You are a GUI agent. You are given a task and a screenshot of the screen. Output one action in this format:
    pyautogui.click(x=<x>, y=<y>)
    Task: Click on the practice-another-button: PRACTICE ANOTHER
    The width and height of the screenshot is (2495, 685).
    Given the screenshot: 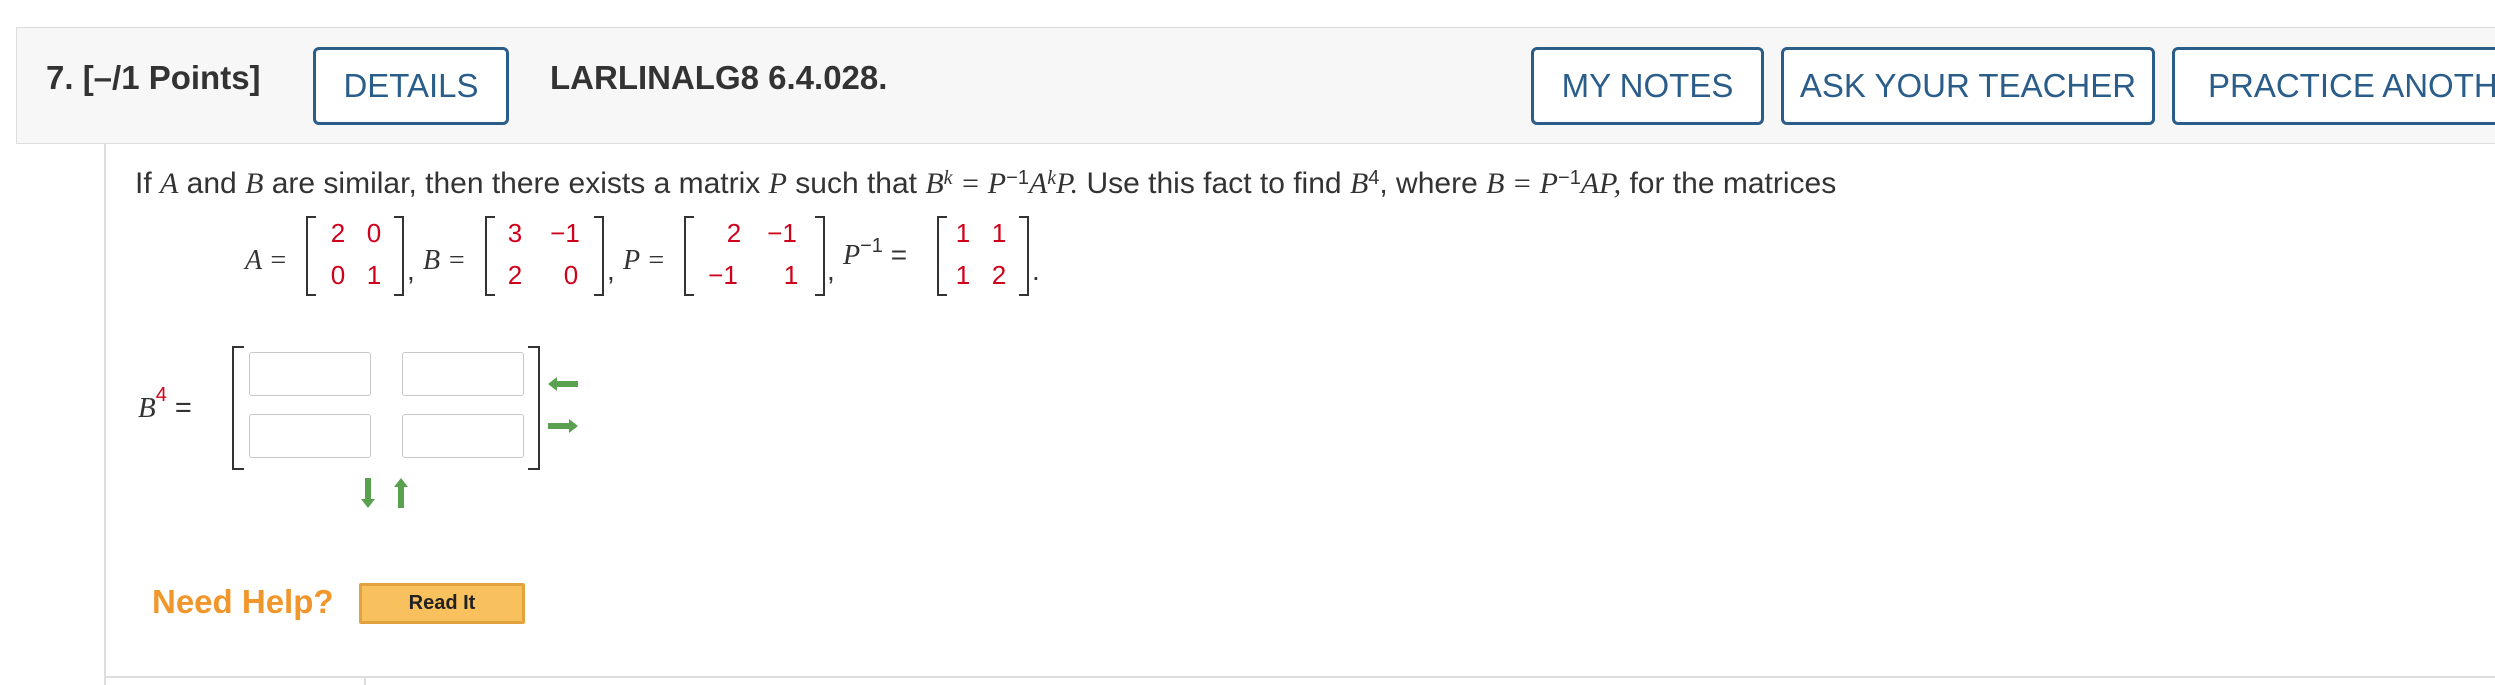 What is the action you would take?
    pyautogui.click(x=2333, y=86)
    